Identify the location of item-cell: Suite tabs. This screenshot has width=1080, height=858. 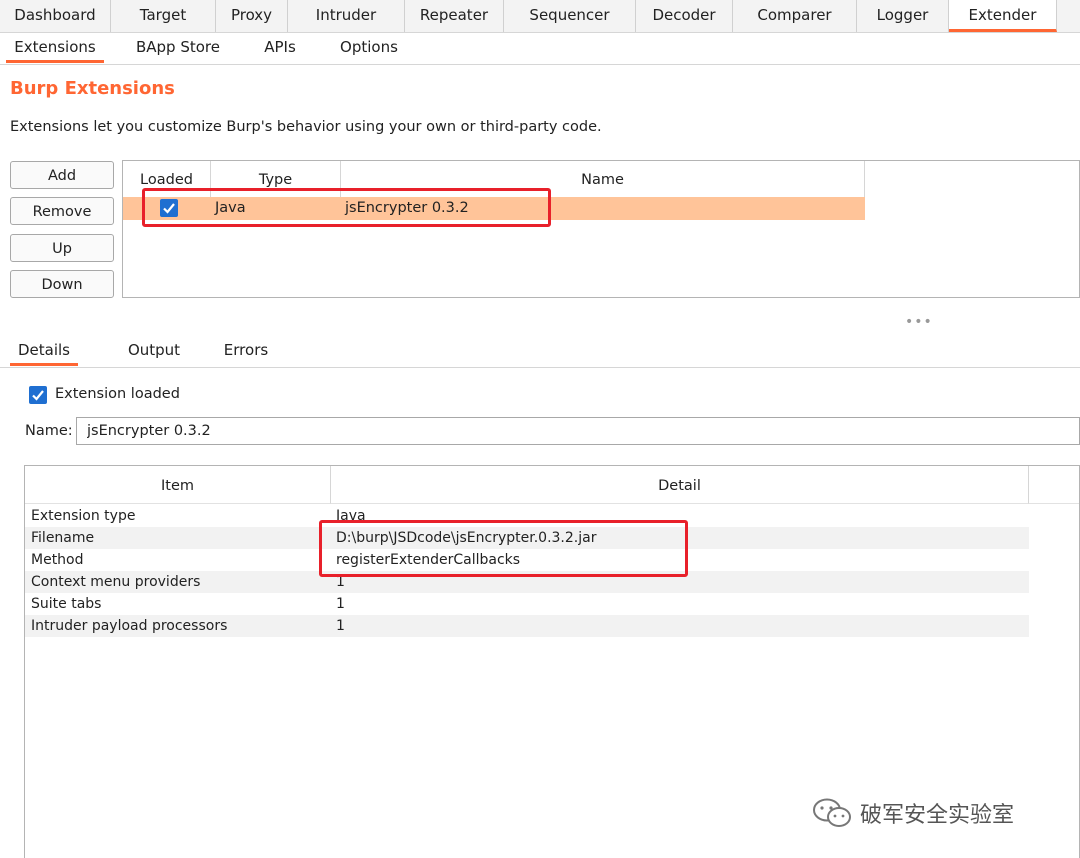
(66, 604).